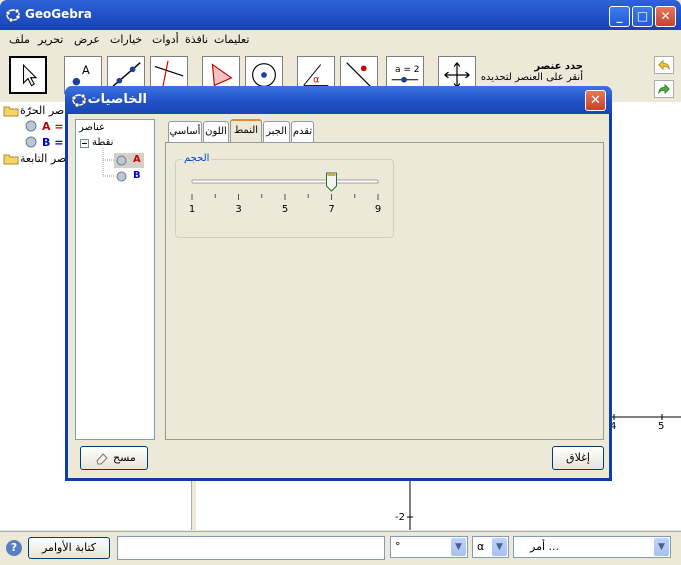  Describe the element at coordinates (340, 40) in the screenshot. I see `menu-bar: ملف تحرير عرض خيارات أدوات نافذة تعليمات` at that location.